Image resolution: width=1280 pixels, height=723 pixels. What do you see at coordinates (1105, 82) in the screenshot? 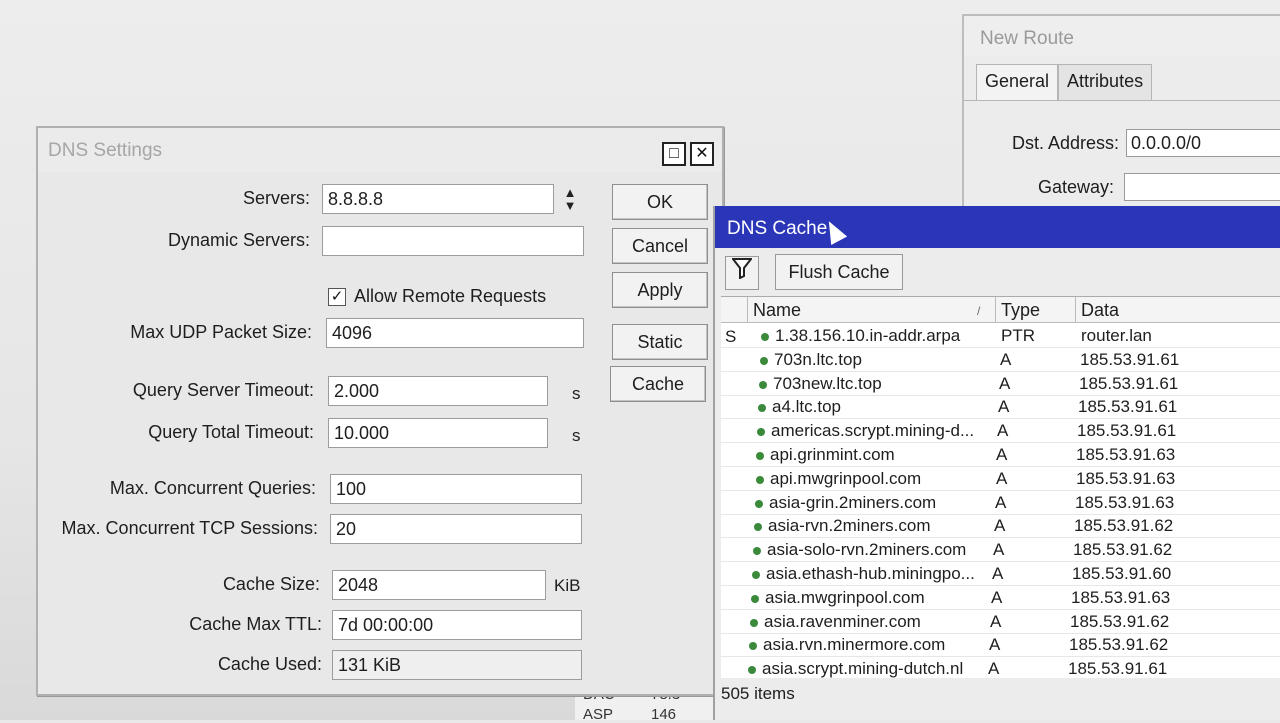
I see `tab-attributes: Attributes` at bounding box center [1105, 82].